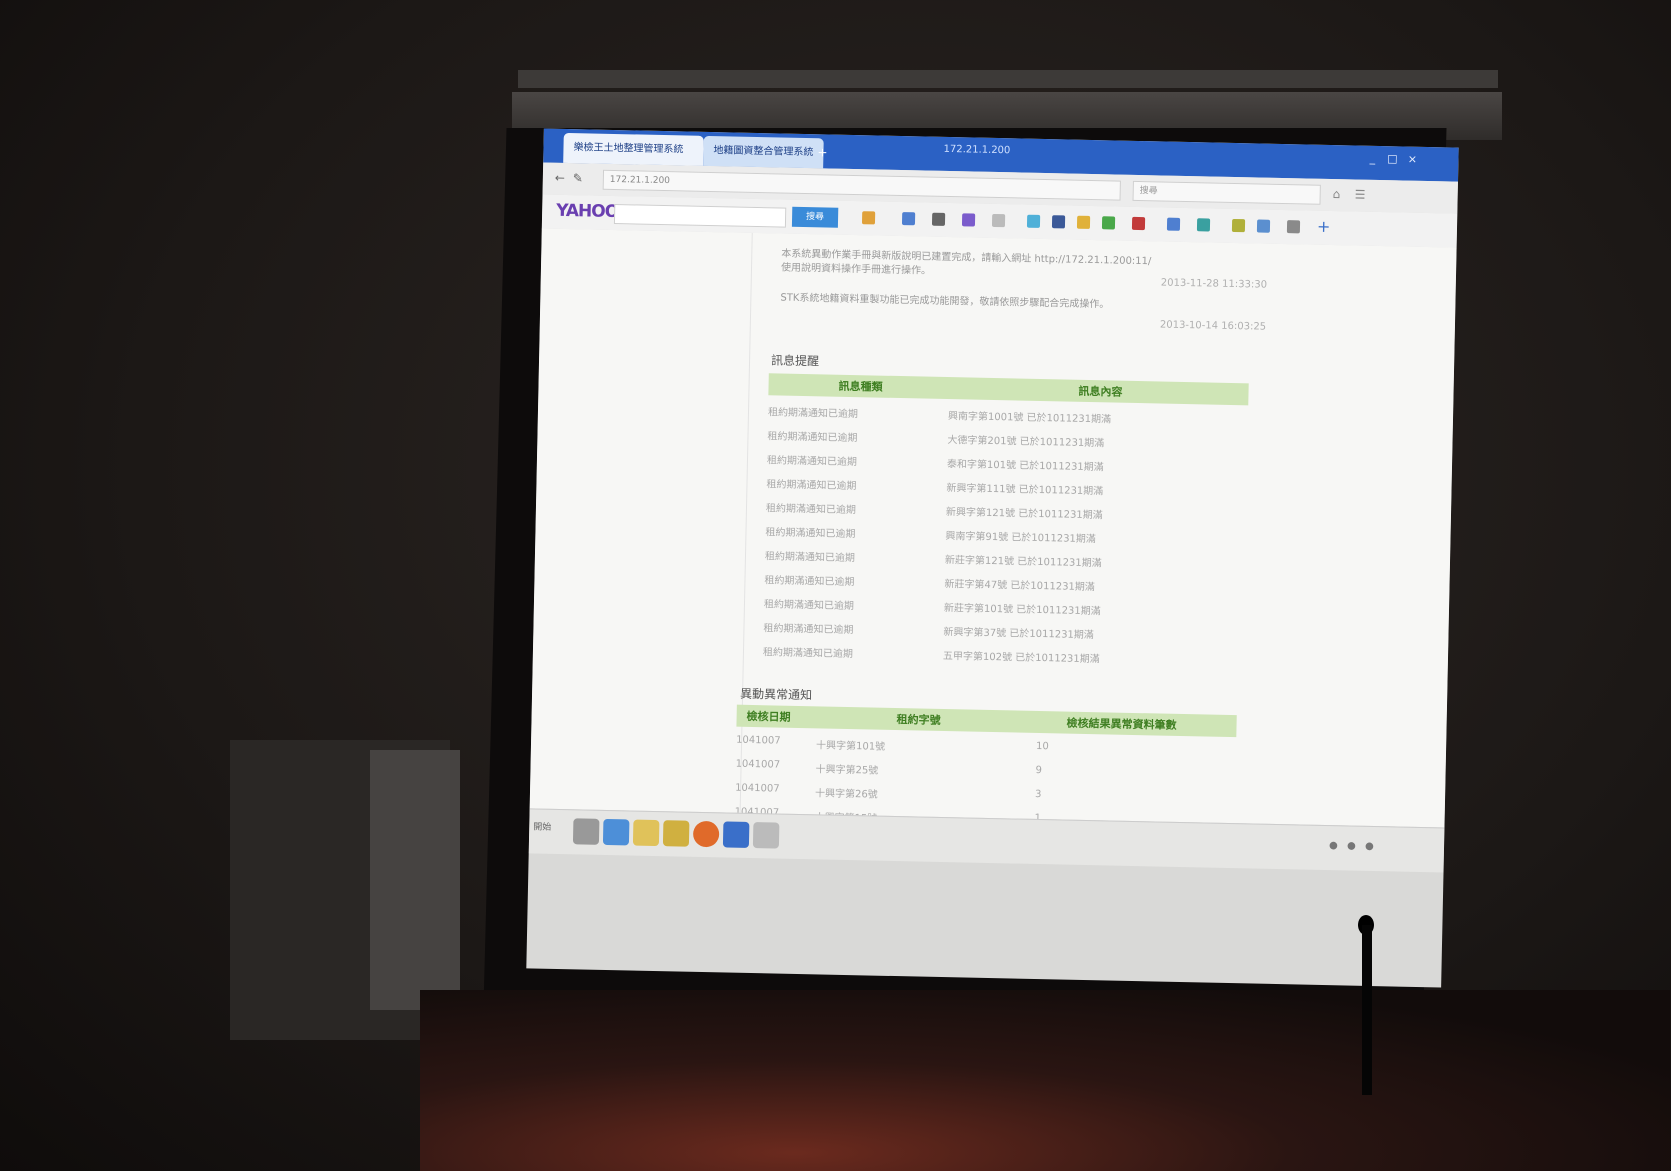 The image size is (1671, 1171). I want to click on maximize-button: □, so click(1392, 158).